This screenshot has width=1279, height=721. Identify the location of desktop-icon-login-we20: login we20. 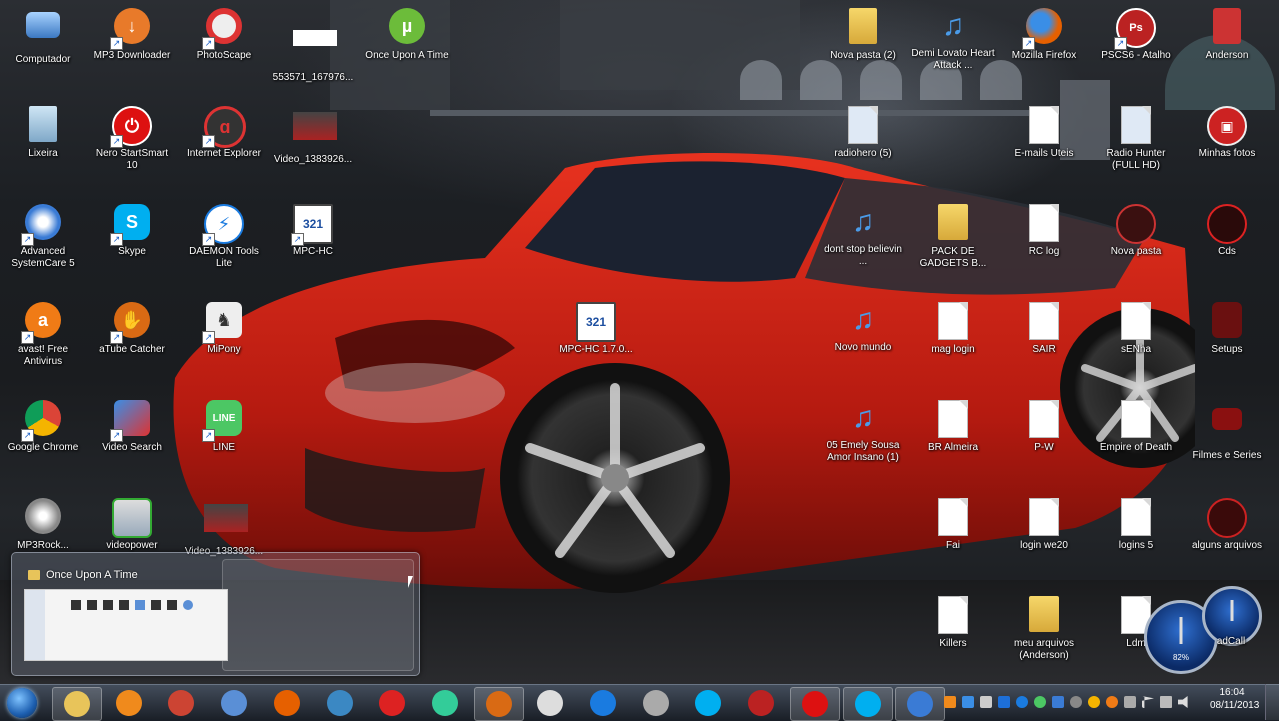
(1044, 524).